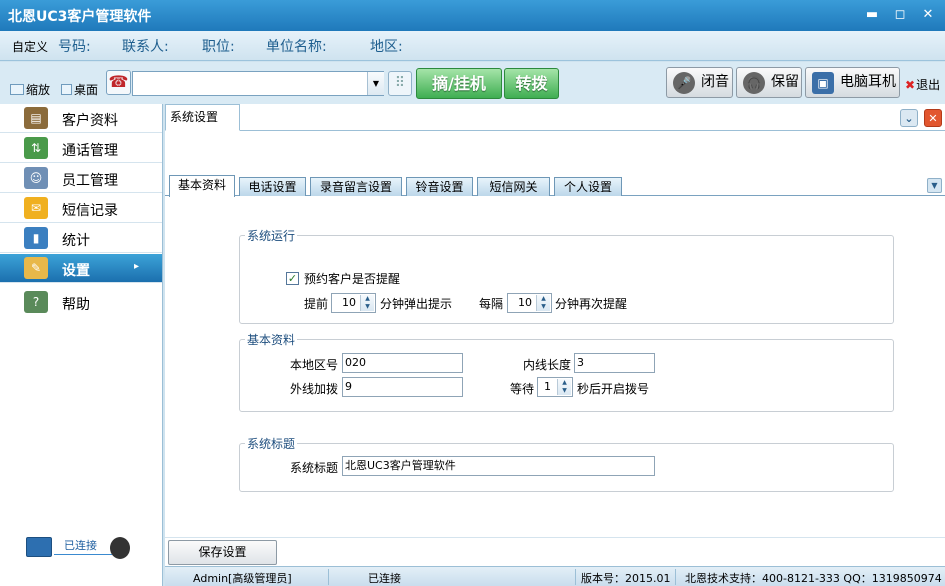  I want to click on settings-tabbar: 基本资料 电话设置 录音留言设置 铃音设置 短信网关 个人设置 ▼, so click(555, 186).